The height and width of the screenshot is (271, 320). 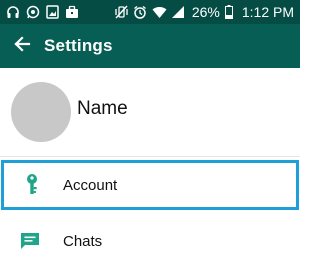 What do you see at coordinates (32, 185) in the screenshot?
I see `key-icon` at bounding box center [32, 185].